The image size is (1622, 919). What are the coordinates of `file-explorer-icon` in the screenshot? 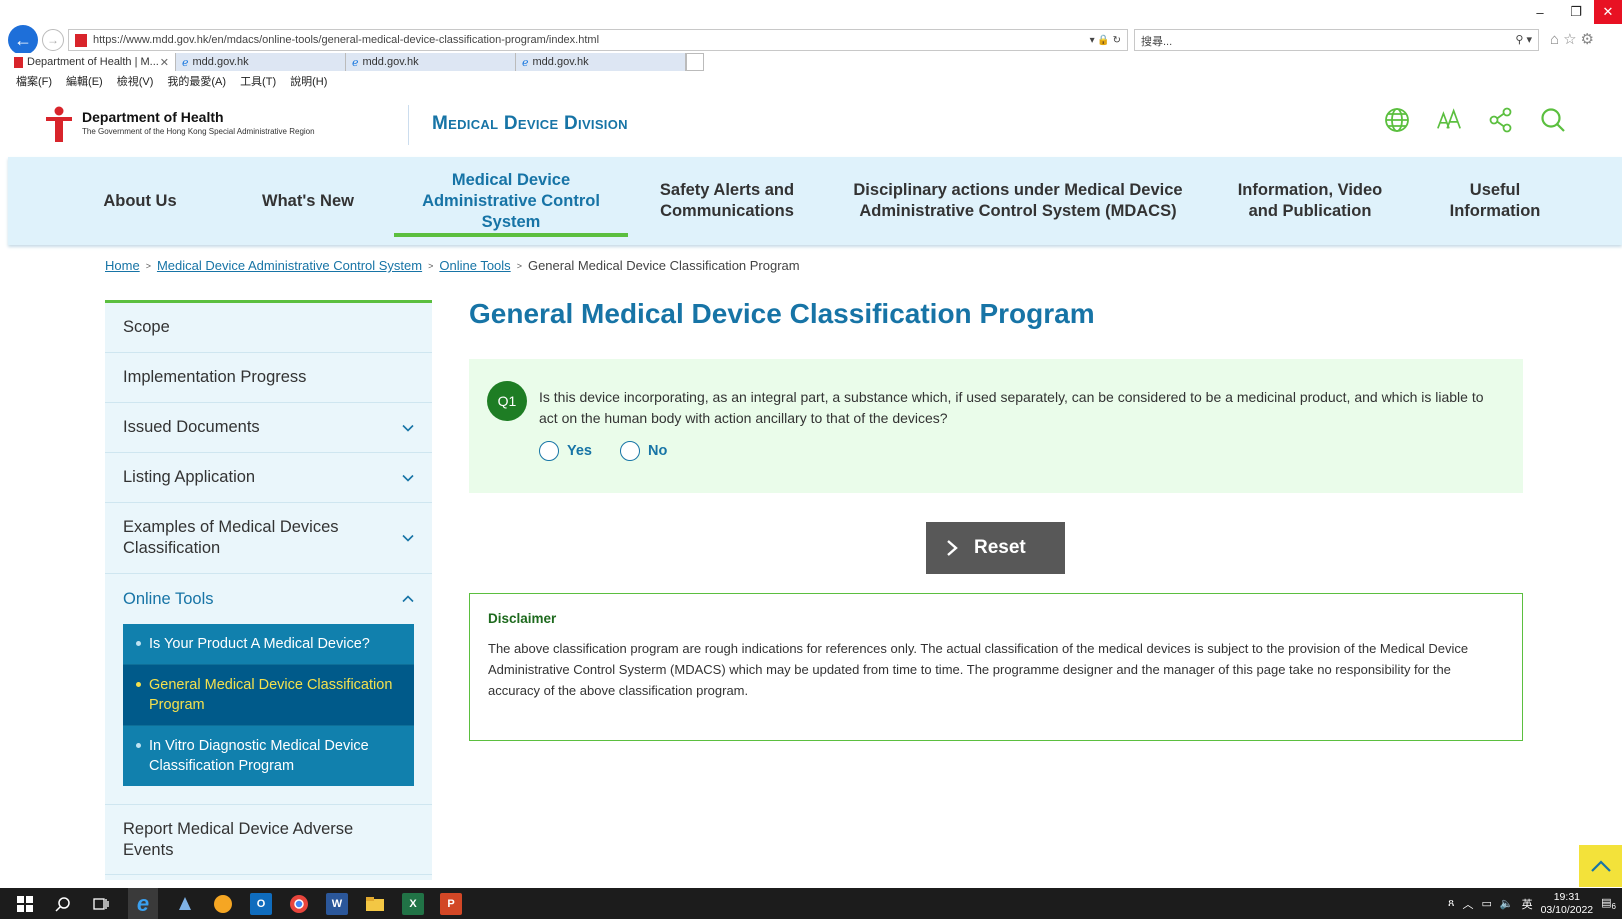 It's located at (375, 904).